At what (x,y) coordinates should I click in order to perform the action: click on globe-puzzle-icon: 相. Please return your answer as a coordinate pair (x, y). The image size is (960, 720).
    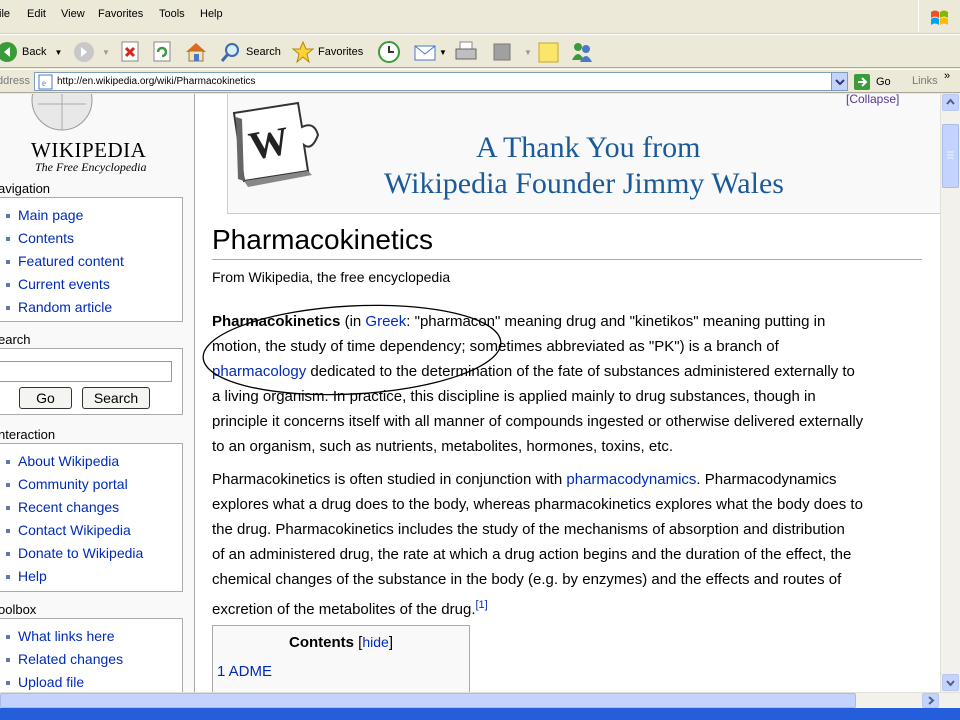
    Looking at the image, I should click on (62, 112).